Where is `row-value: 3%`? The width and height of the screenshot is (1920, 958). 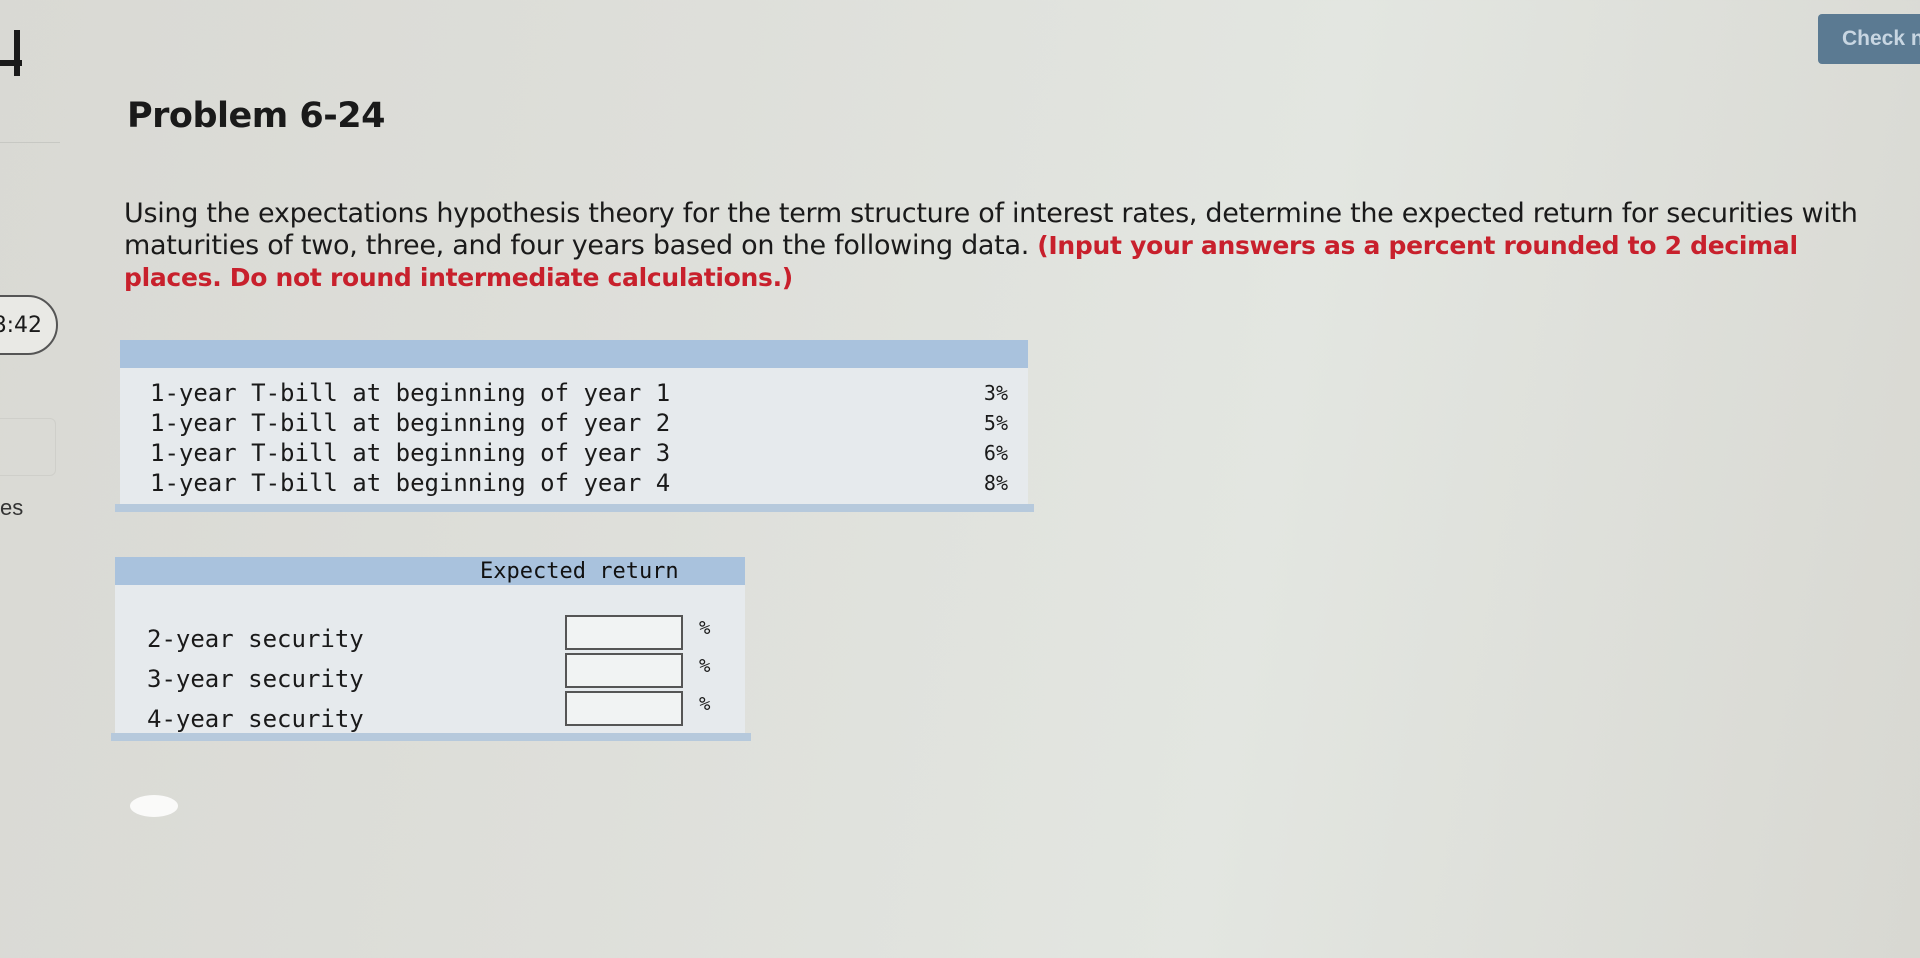 row-value: 3% is located at coordinates (995, 393).